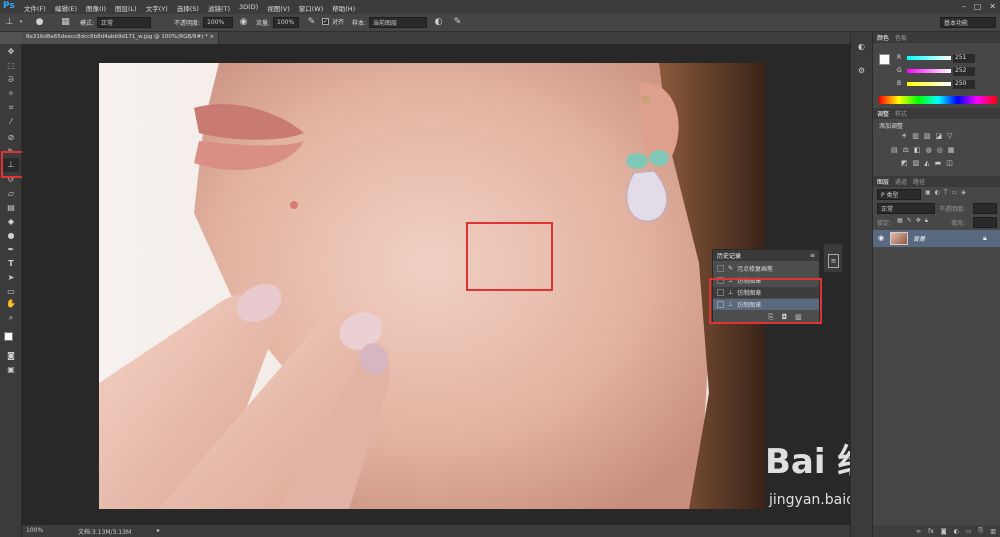 The image size is (1000, 537). What do you see at coordinates (861, 71) in the screenshot?
I see `properties-dock-icon: ⚙` at bounding box center [861, 71].